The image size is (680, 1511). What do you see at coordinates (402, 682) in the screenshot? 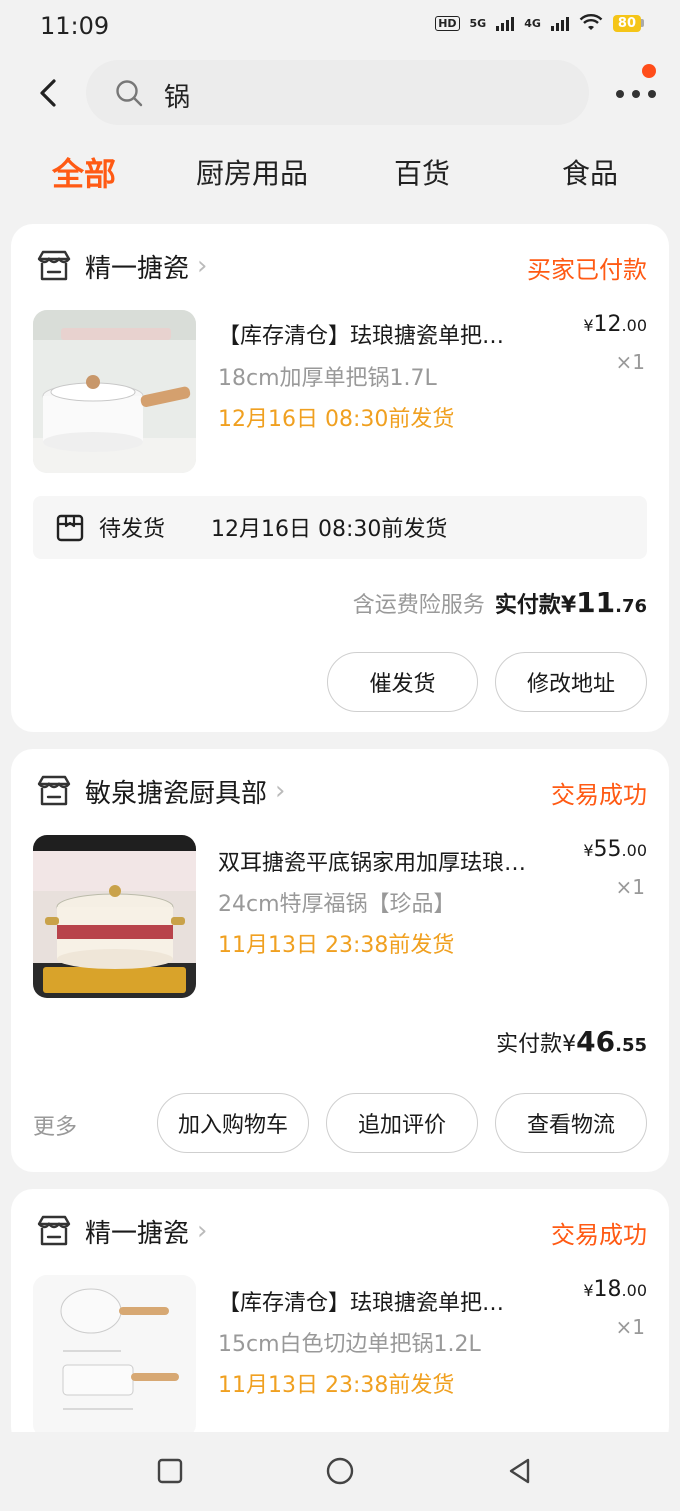
I see `urge-shipment-button: 催发货` at bounding box center [402, 682].